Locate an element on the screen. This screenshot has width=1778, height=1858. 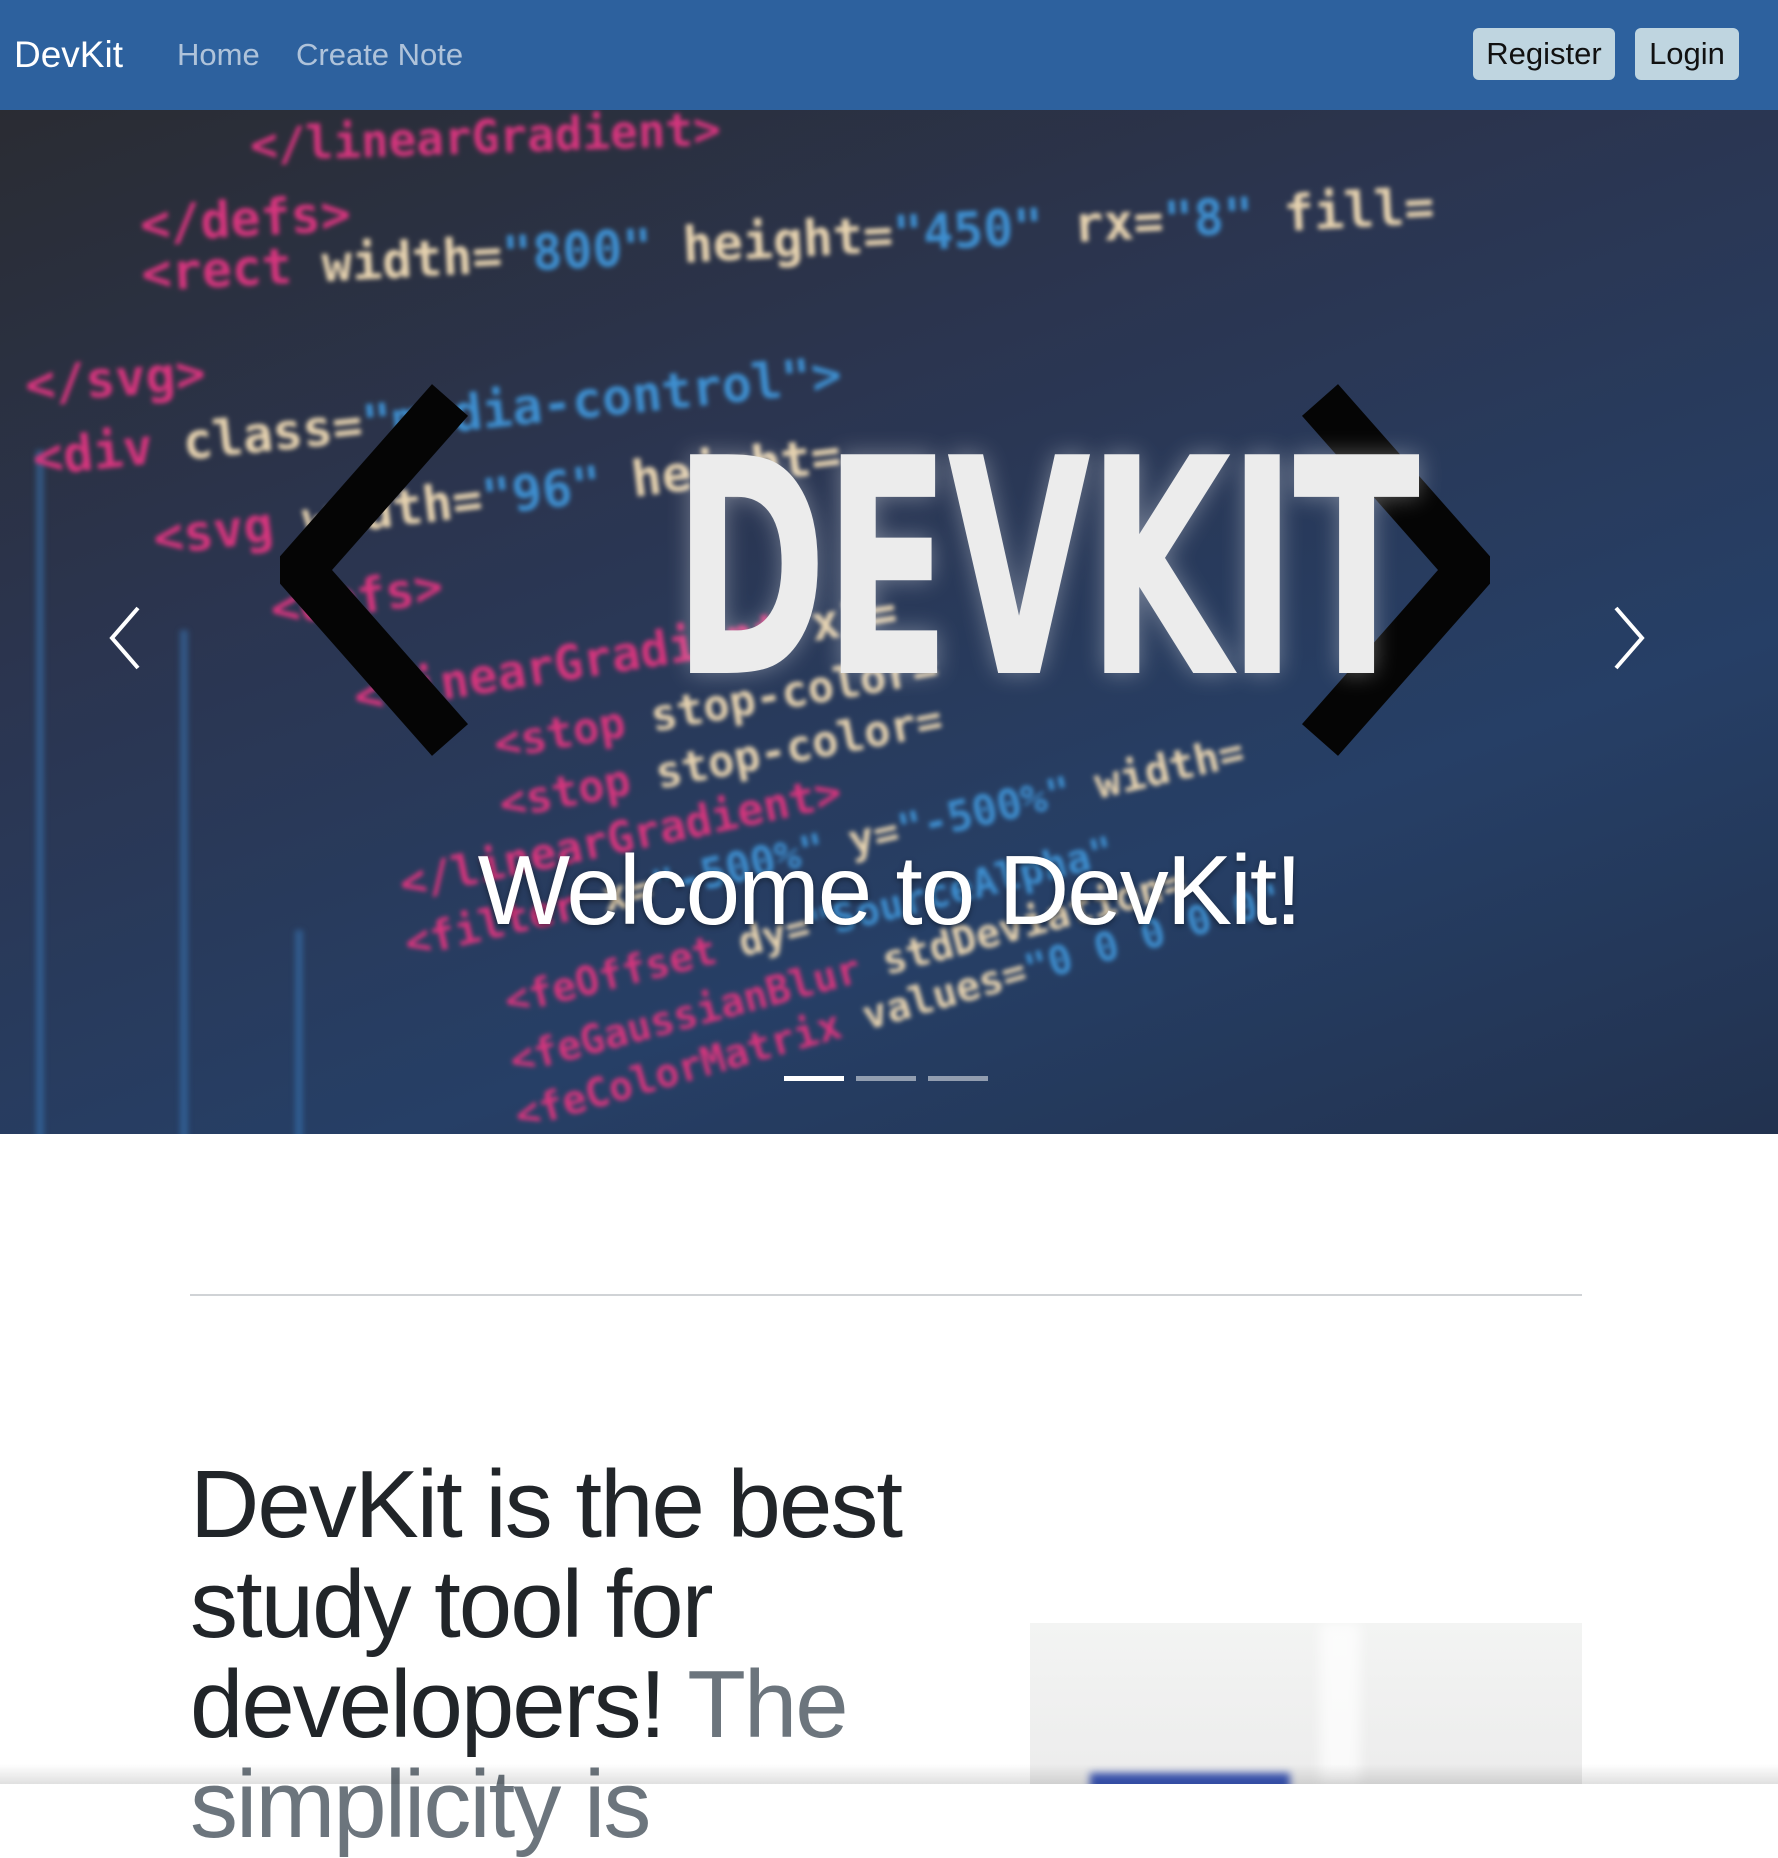
code-token: <rect is located at coordinates (217, 270).